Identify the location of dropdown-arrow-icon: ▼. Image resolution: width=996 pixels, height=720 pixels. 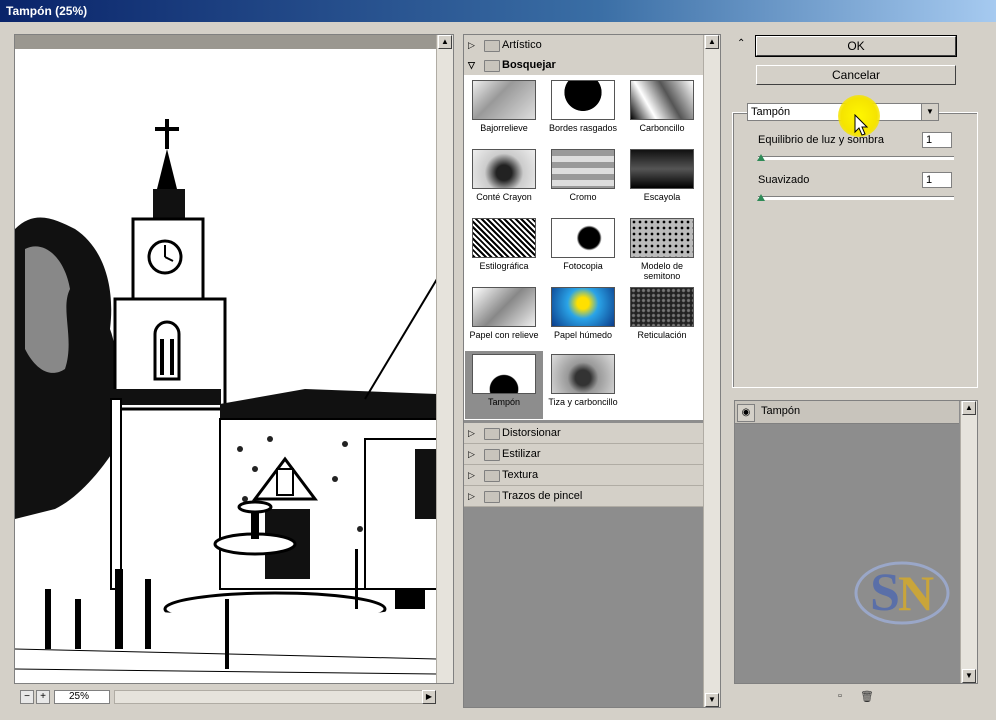
(929, 112).